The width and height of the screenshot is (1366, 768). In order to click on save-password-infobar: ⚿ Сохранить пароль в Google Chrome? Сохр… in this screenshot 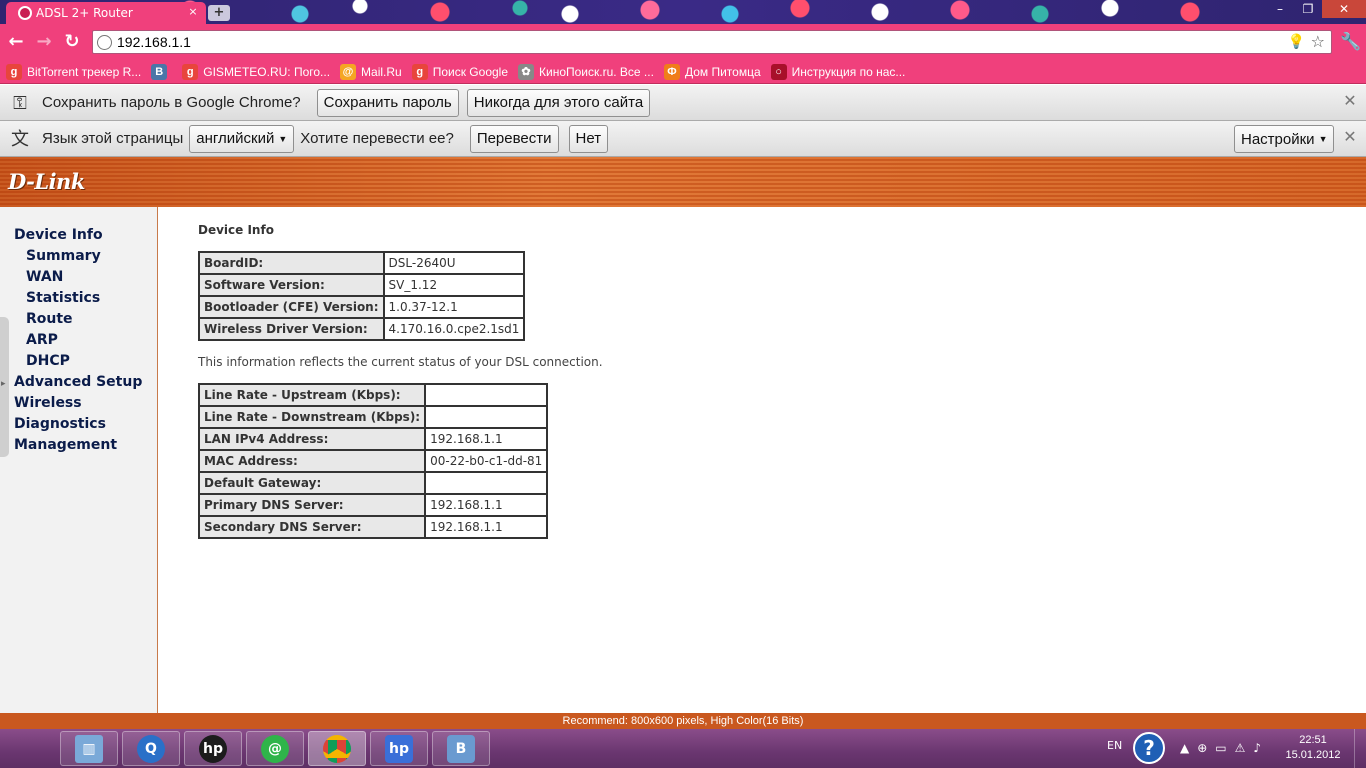, I will do `click(683, 103)`.